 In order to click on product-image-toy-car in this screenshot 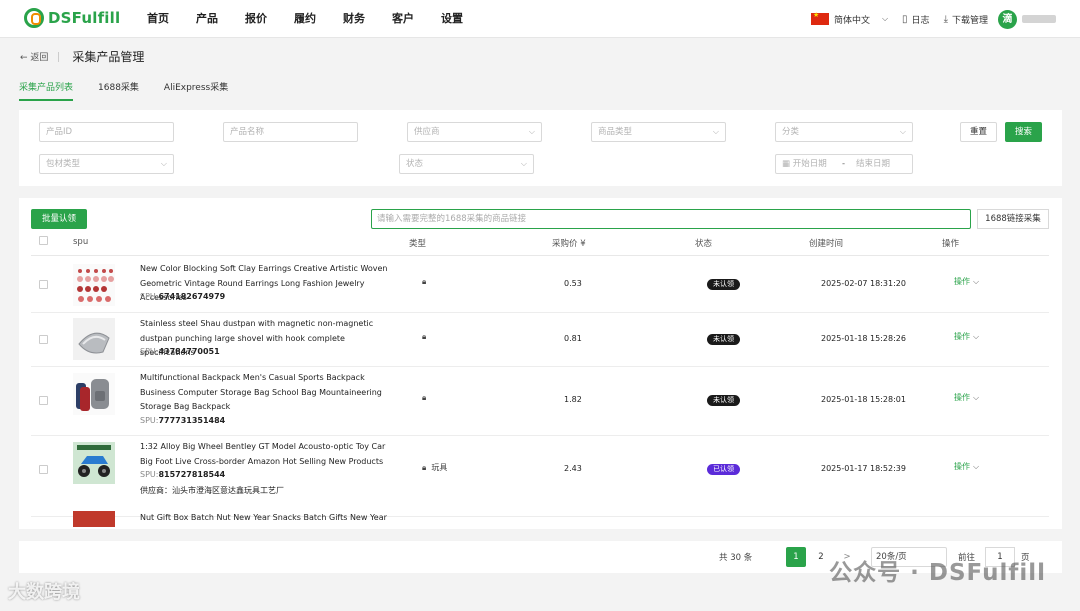, I will do `click(94, 463)`.